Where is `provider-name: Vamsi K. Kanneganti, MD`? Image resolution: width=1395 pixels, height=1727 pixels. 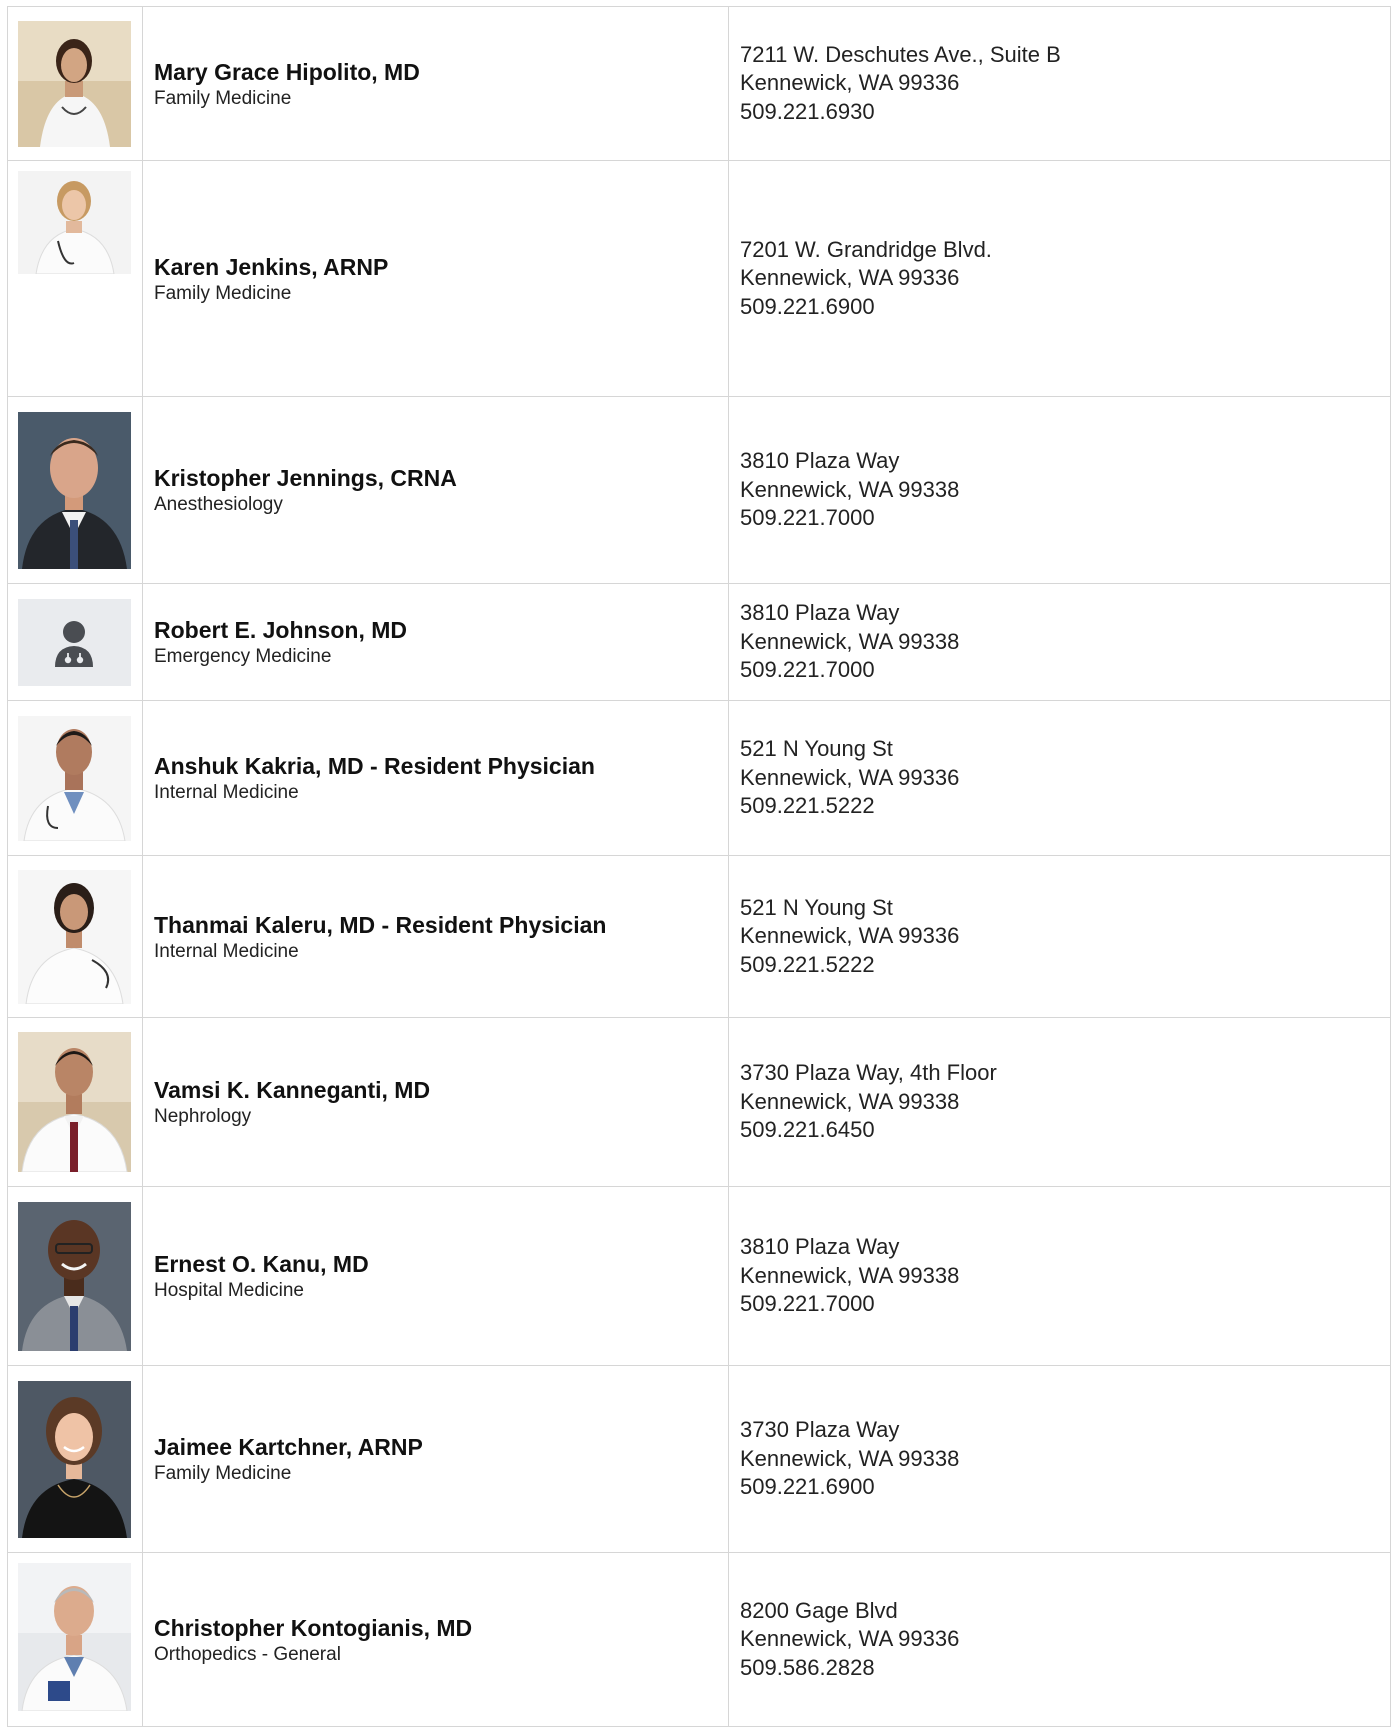
provider-name: Vamsi K. Kanneganti, MD is located at coordinates (437, 1090).